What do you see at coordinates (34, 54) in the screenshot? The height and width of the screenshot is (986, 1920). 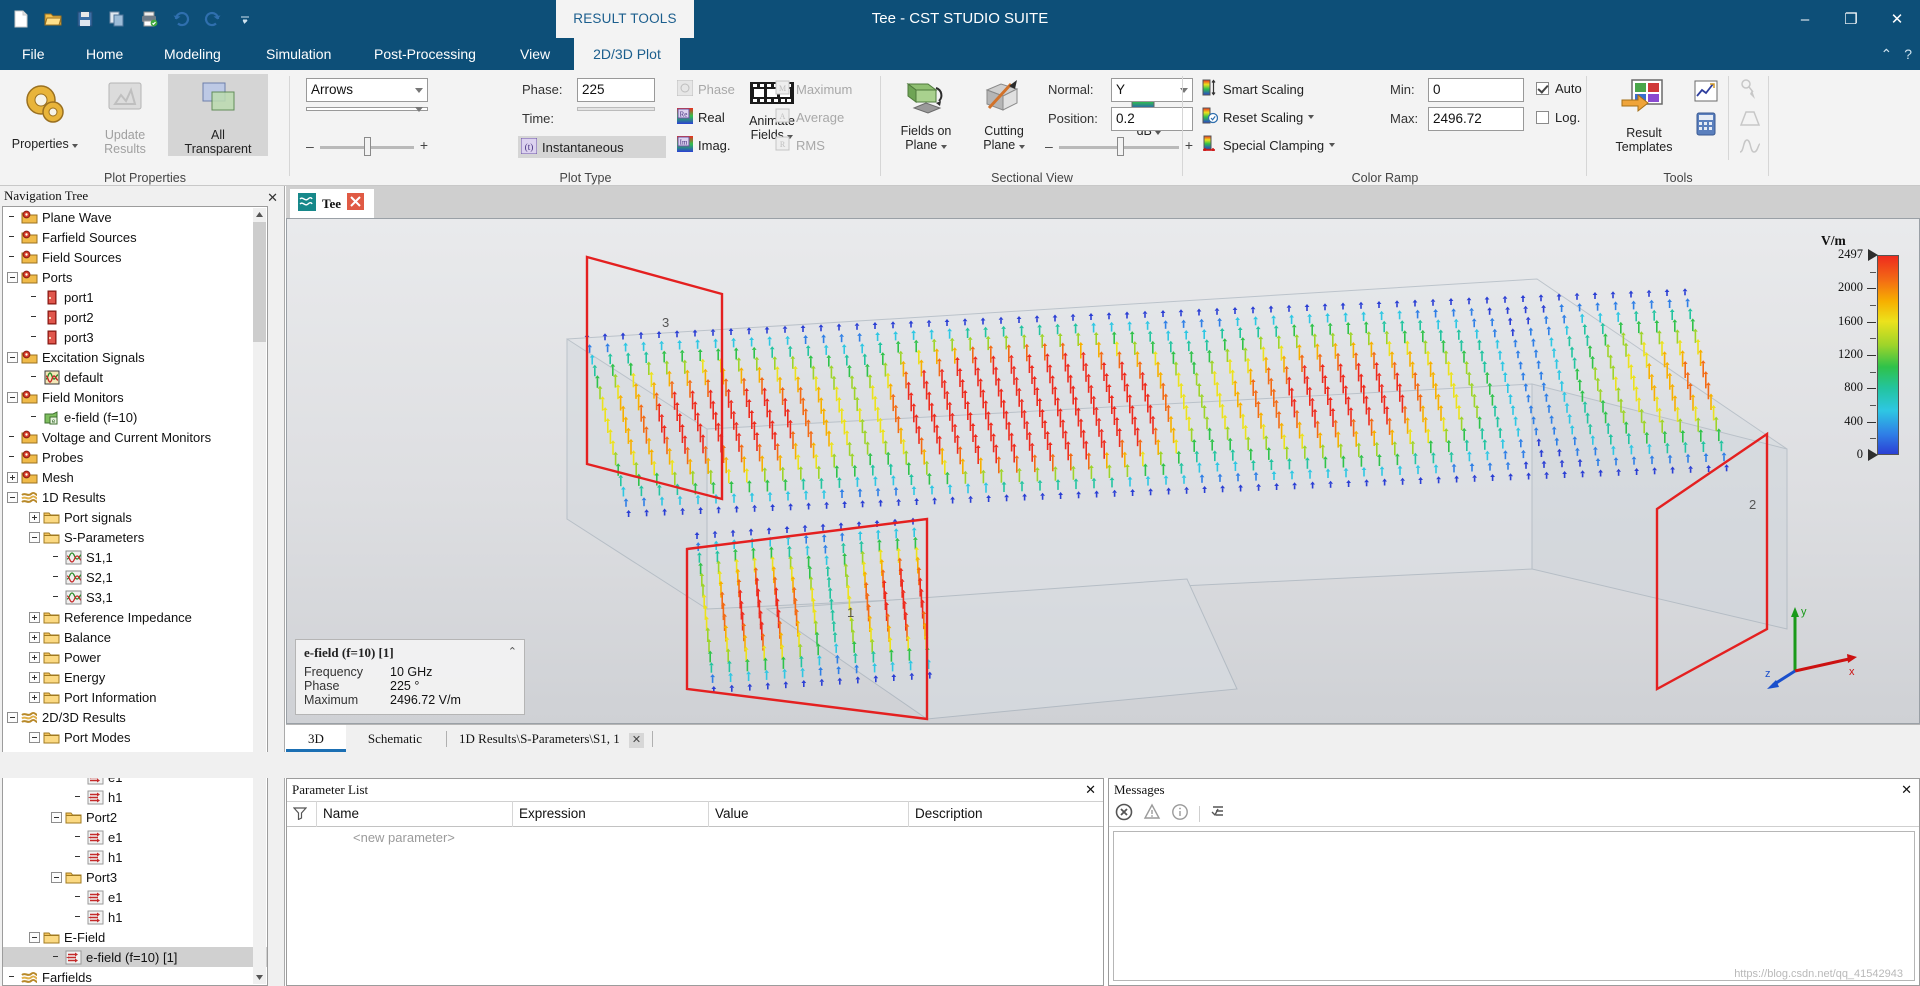 I see `tab-file: File` at bounding box center [34, 54].